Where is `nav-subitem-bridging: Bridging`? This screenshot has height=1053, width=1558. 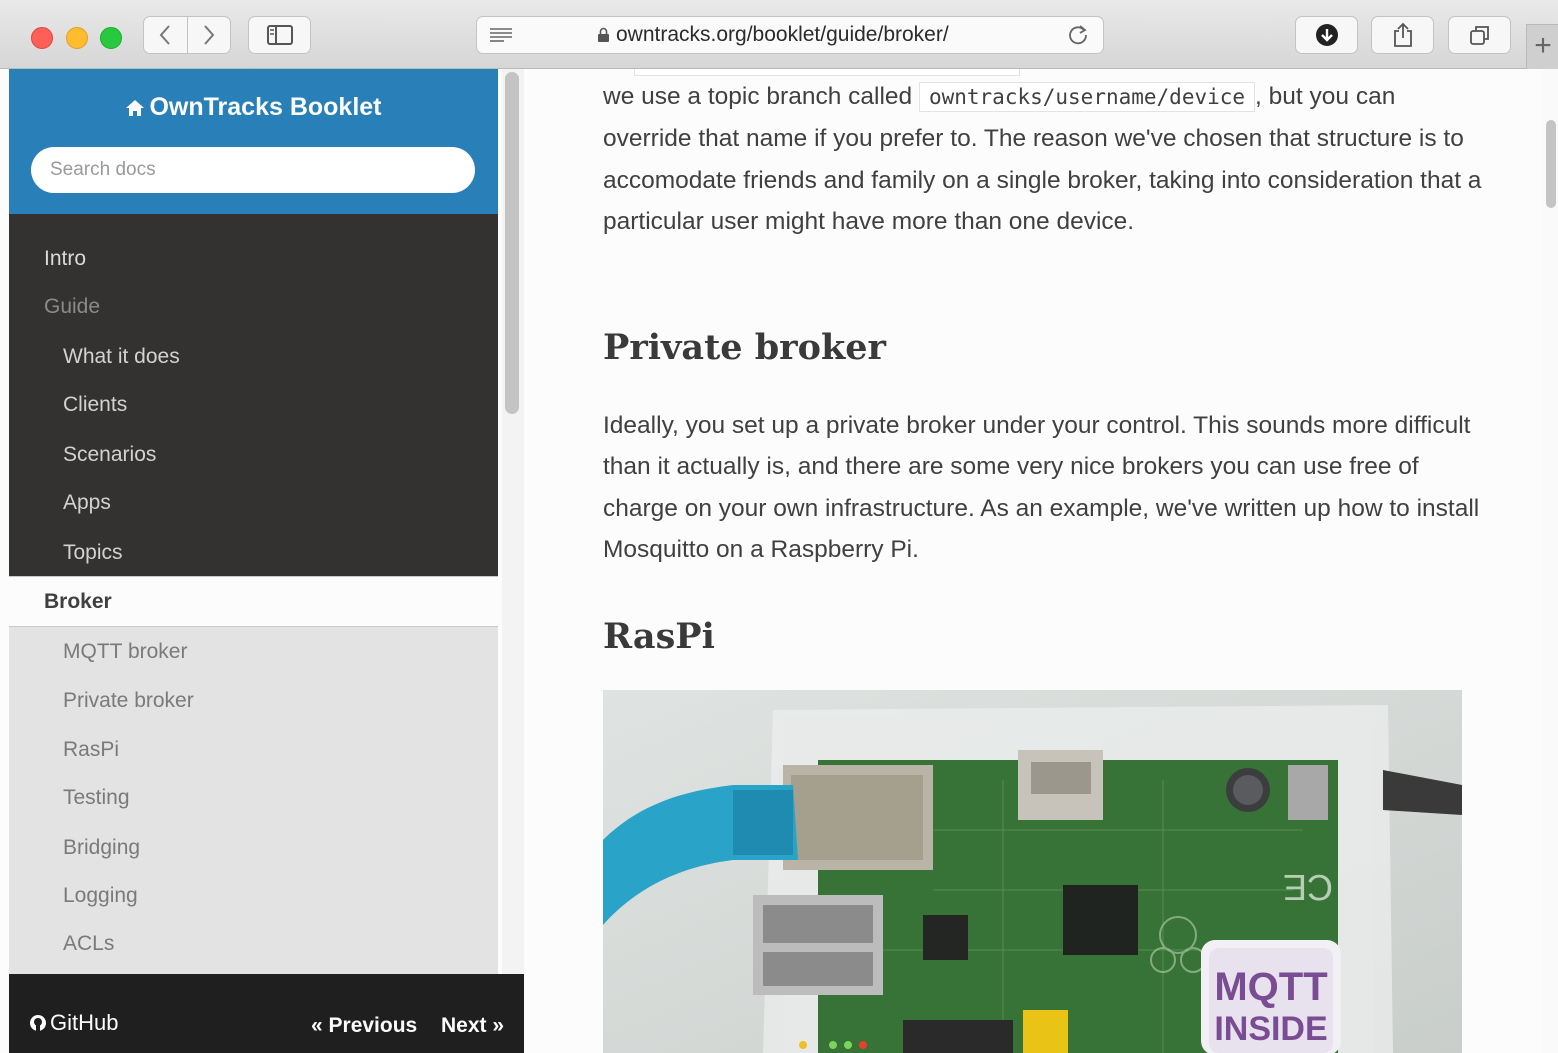
nav-subitem-bridging: Bridging is located at coordinates (253, 848).